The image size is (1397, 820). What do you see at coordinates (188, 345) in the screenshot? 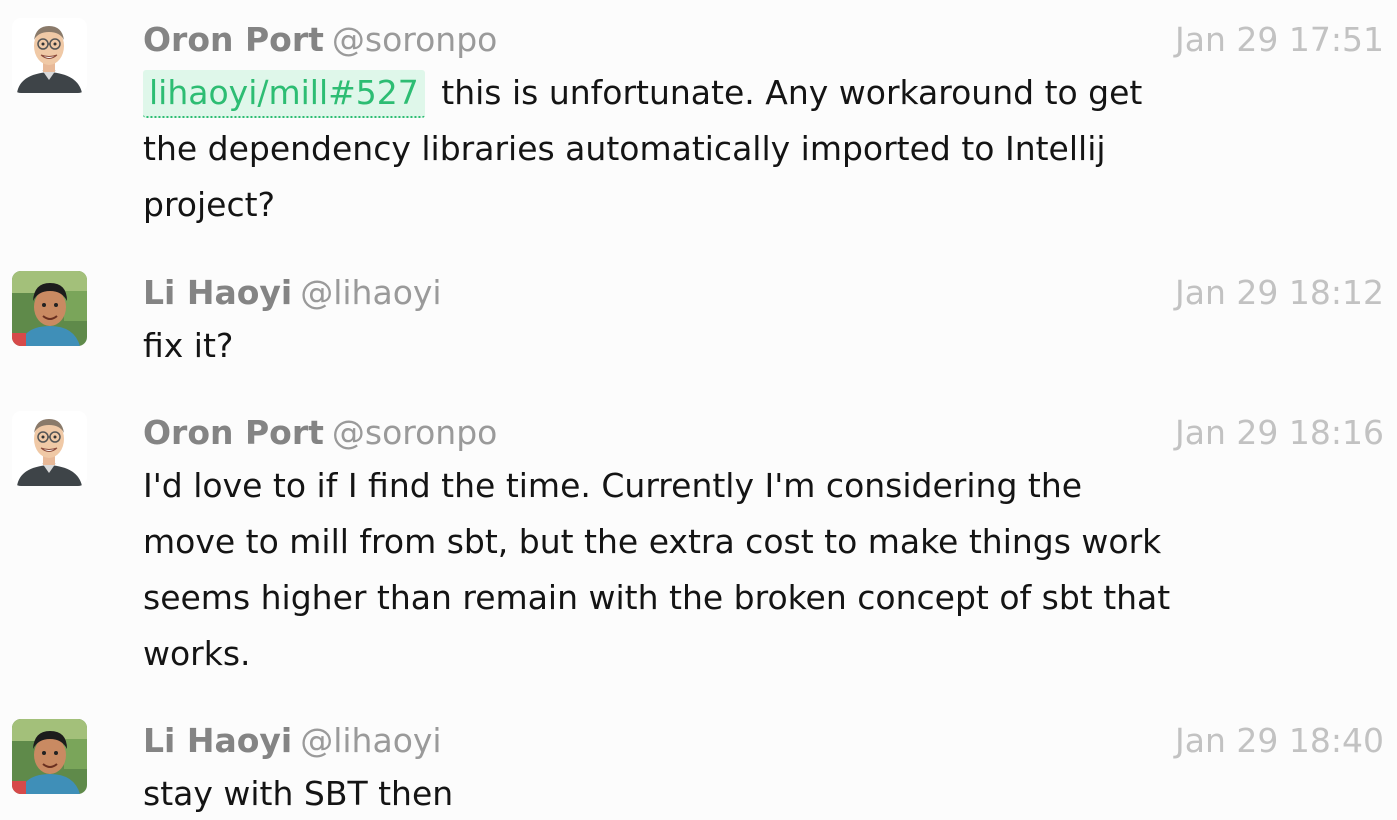
I see `message-text: fix it?` at bounding box center [188, 345].